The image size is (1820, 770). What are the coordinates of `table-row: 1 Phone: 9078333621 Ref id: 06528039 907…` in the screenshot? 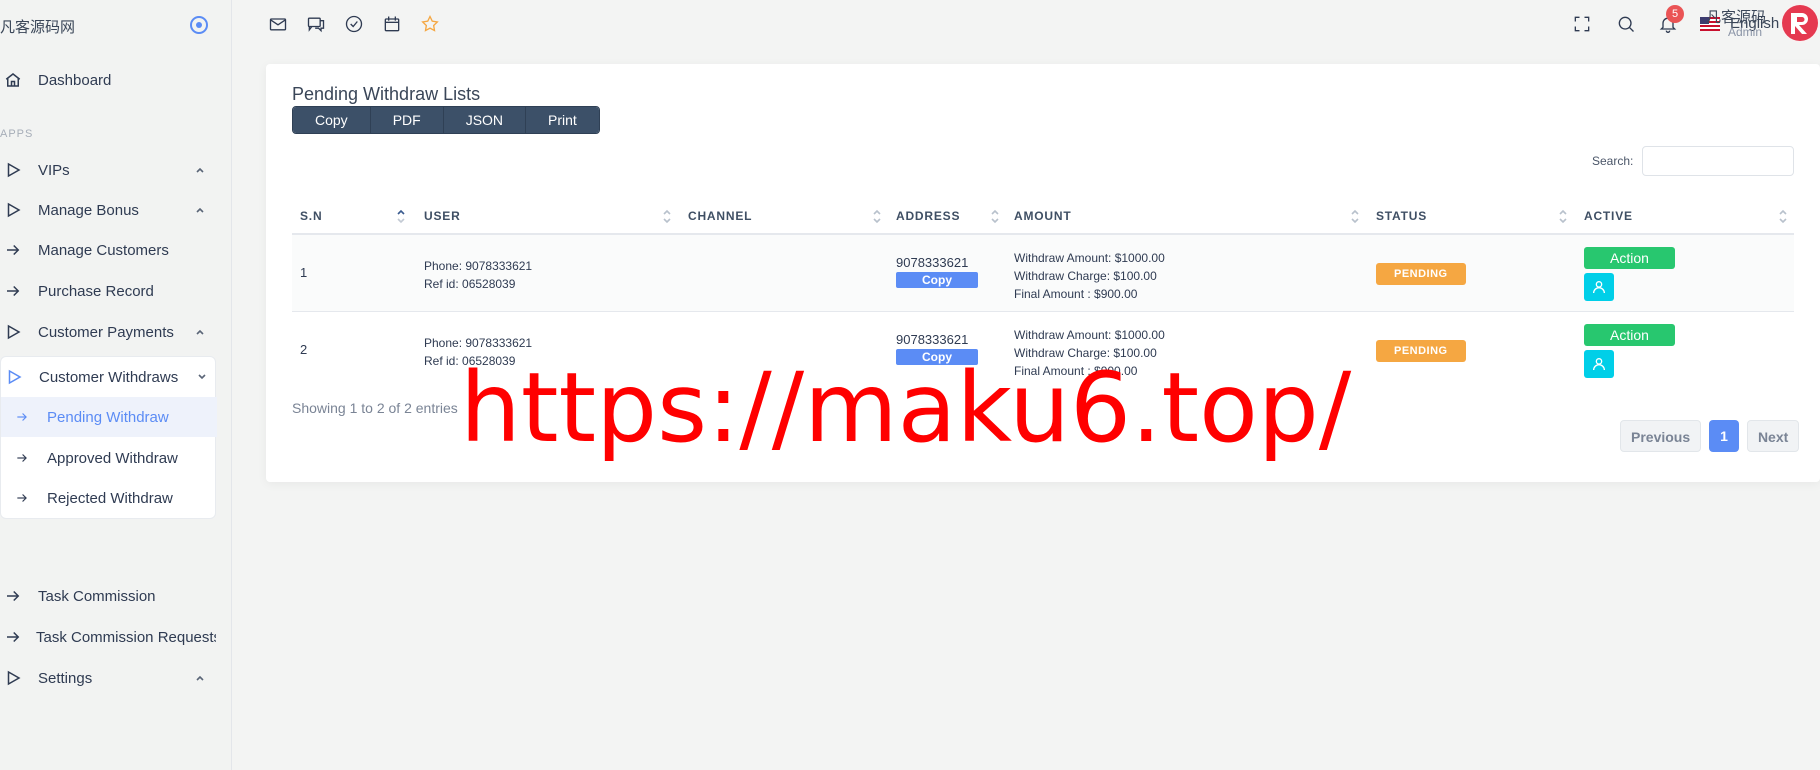 It's located at (1043, 273).